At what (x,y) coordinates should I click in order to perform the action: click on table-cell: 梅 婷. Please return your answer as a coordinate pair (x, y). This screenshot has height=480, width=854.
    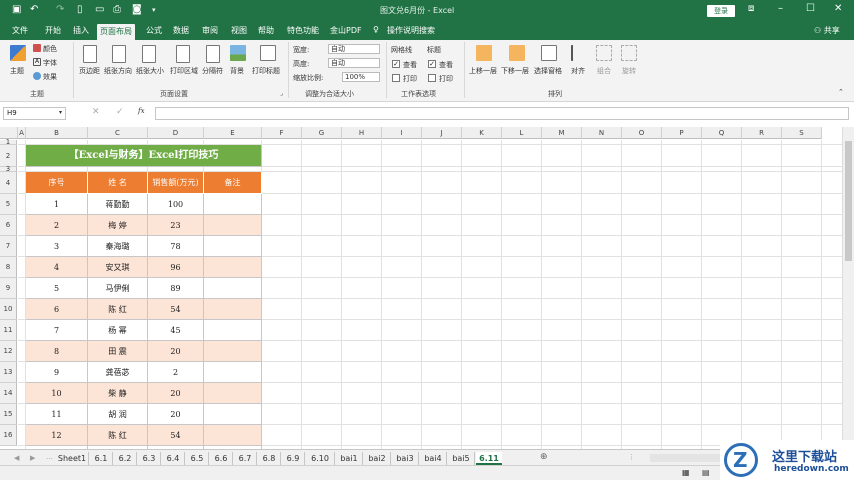
    Looking at the image, I should click on (118, 225).